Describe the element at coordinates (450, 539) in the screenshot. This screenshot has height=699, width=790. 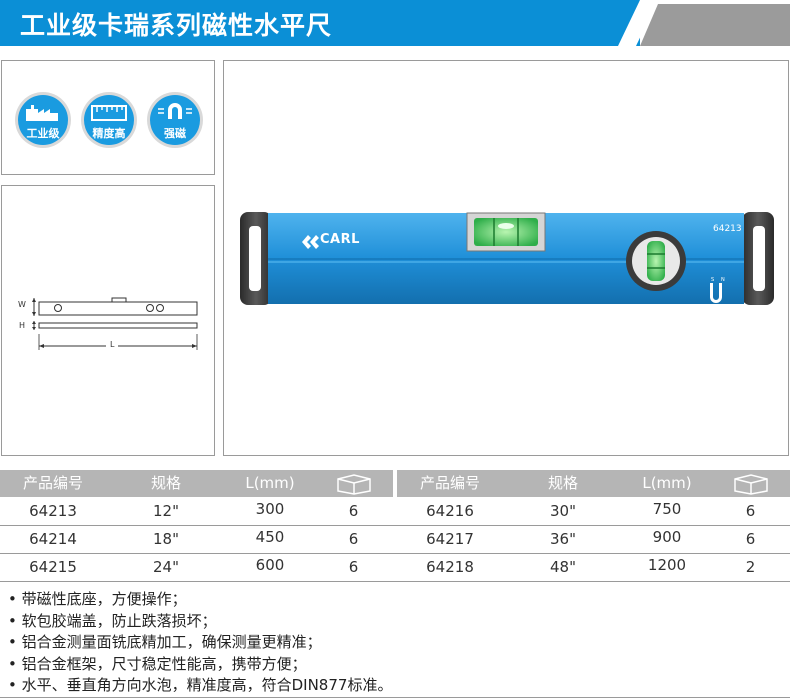
I see `cell-product-code: 64217` at that location.